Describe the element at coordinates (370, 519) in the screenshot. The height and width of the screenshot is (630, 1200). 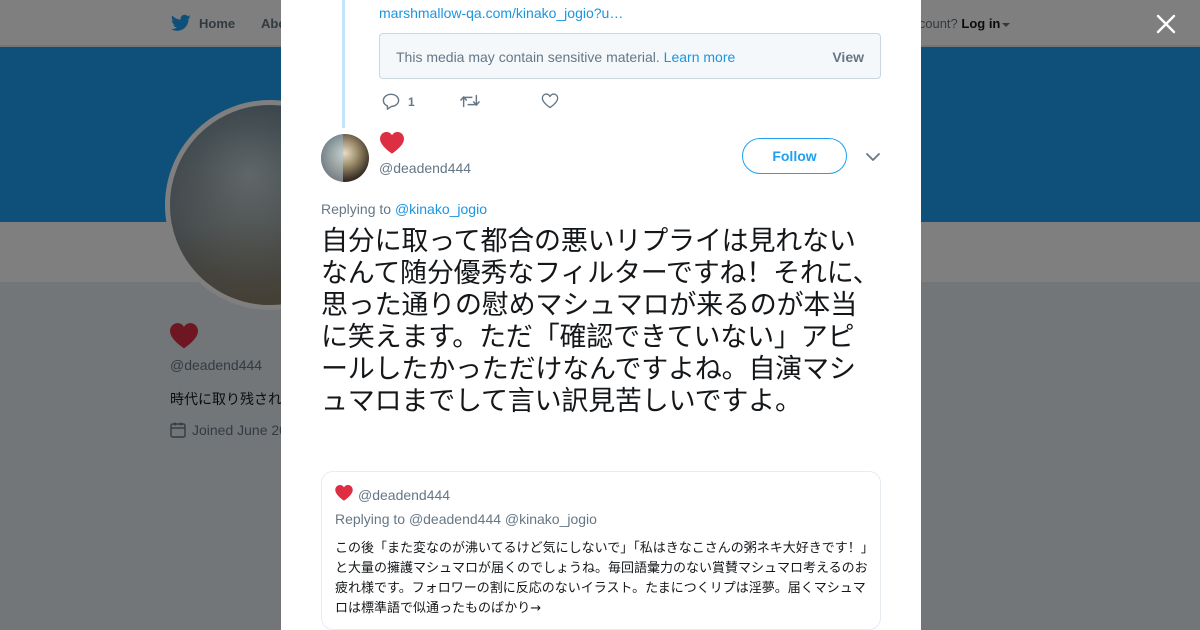
I see `quoted-replying-prefix: Replying to` at that location.